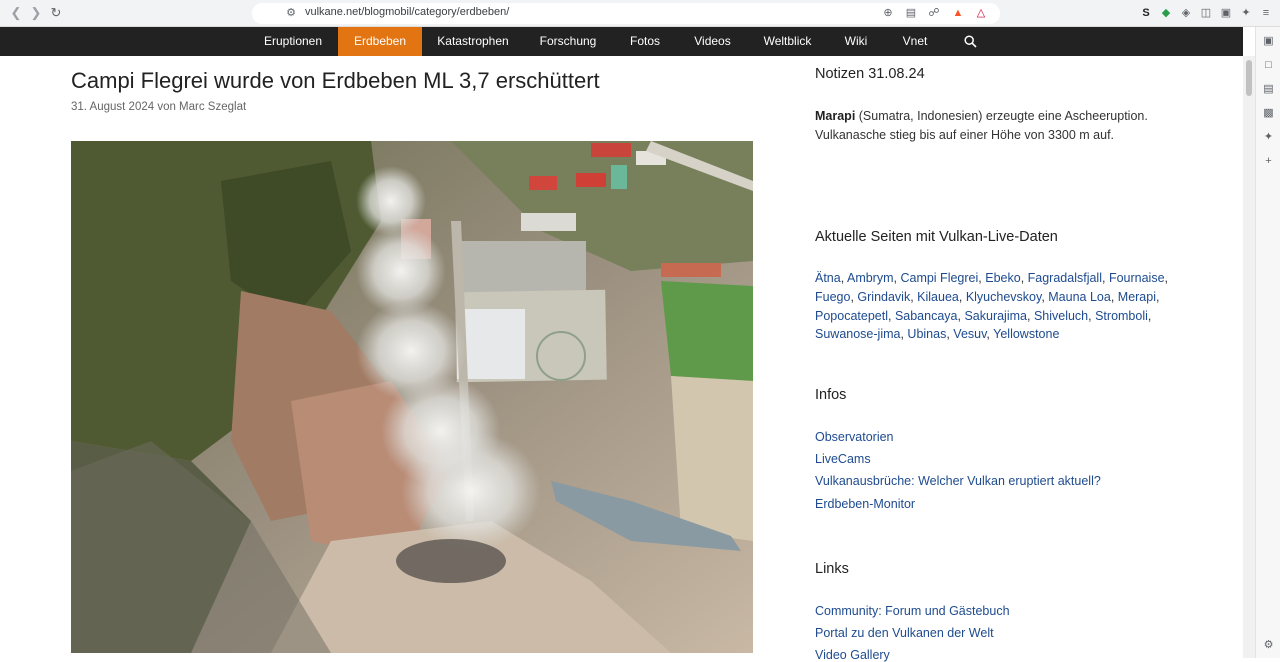 This screenshot has height=662, width=1280. Describe the element at coordinates (291, 13) in the screenshot. I see `site-info-icon: ⚙` at that location.